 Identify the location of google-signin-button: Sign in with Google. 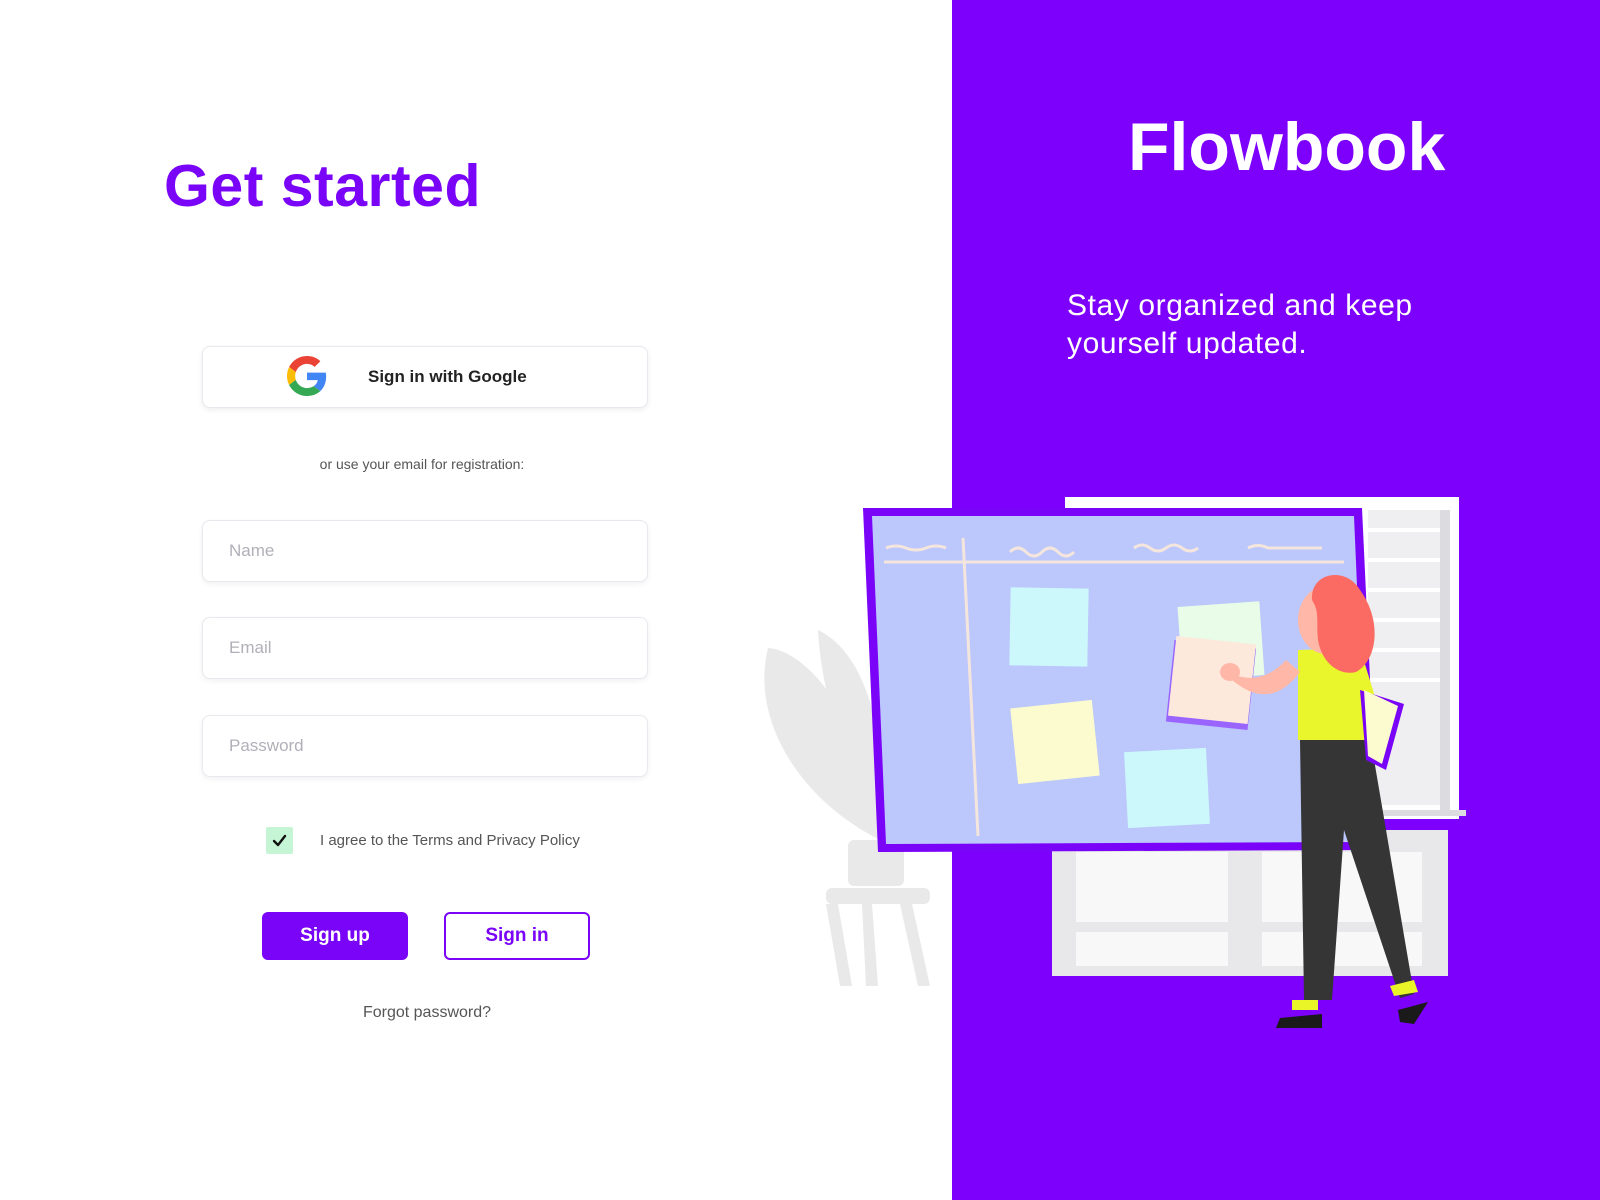
(425, 377).